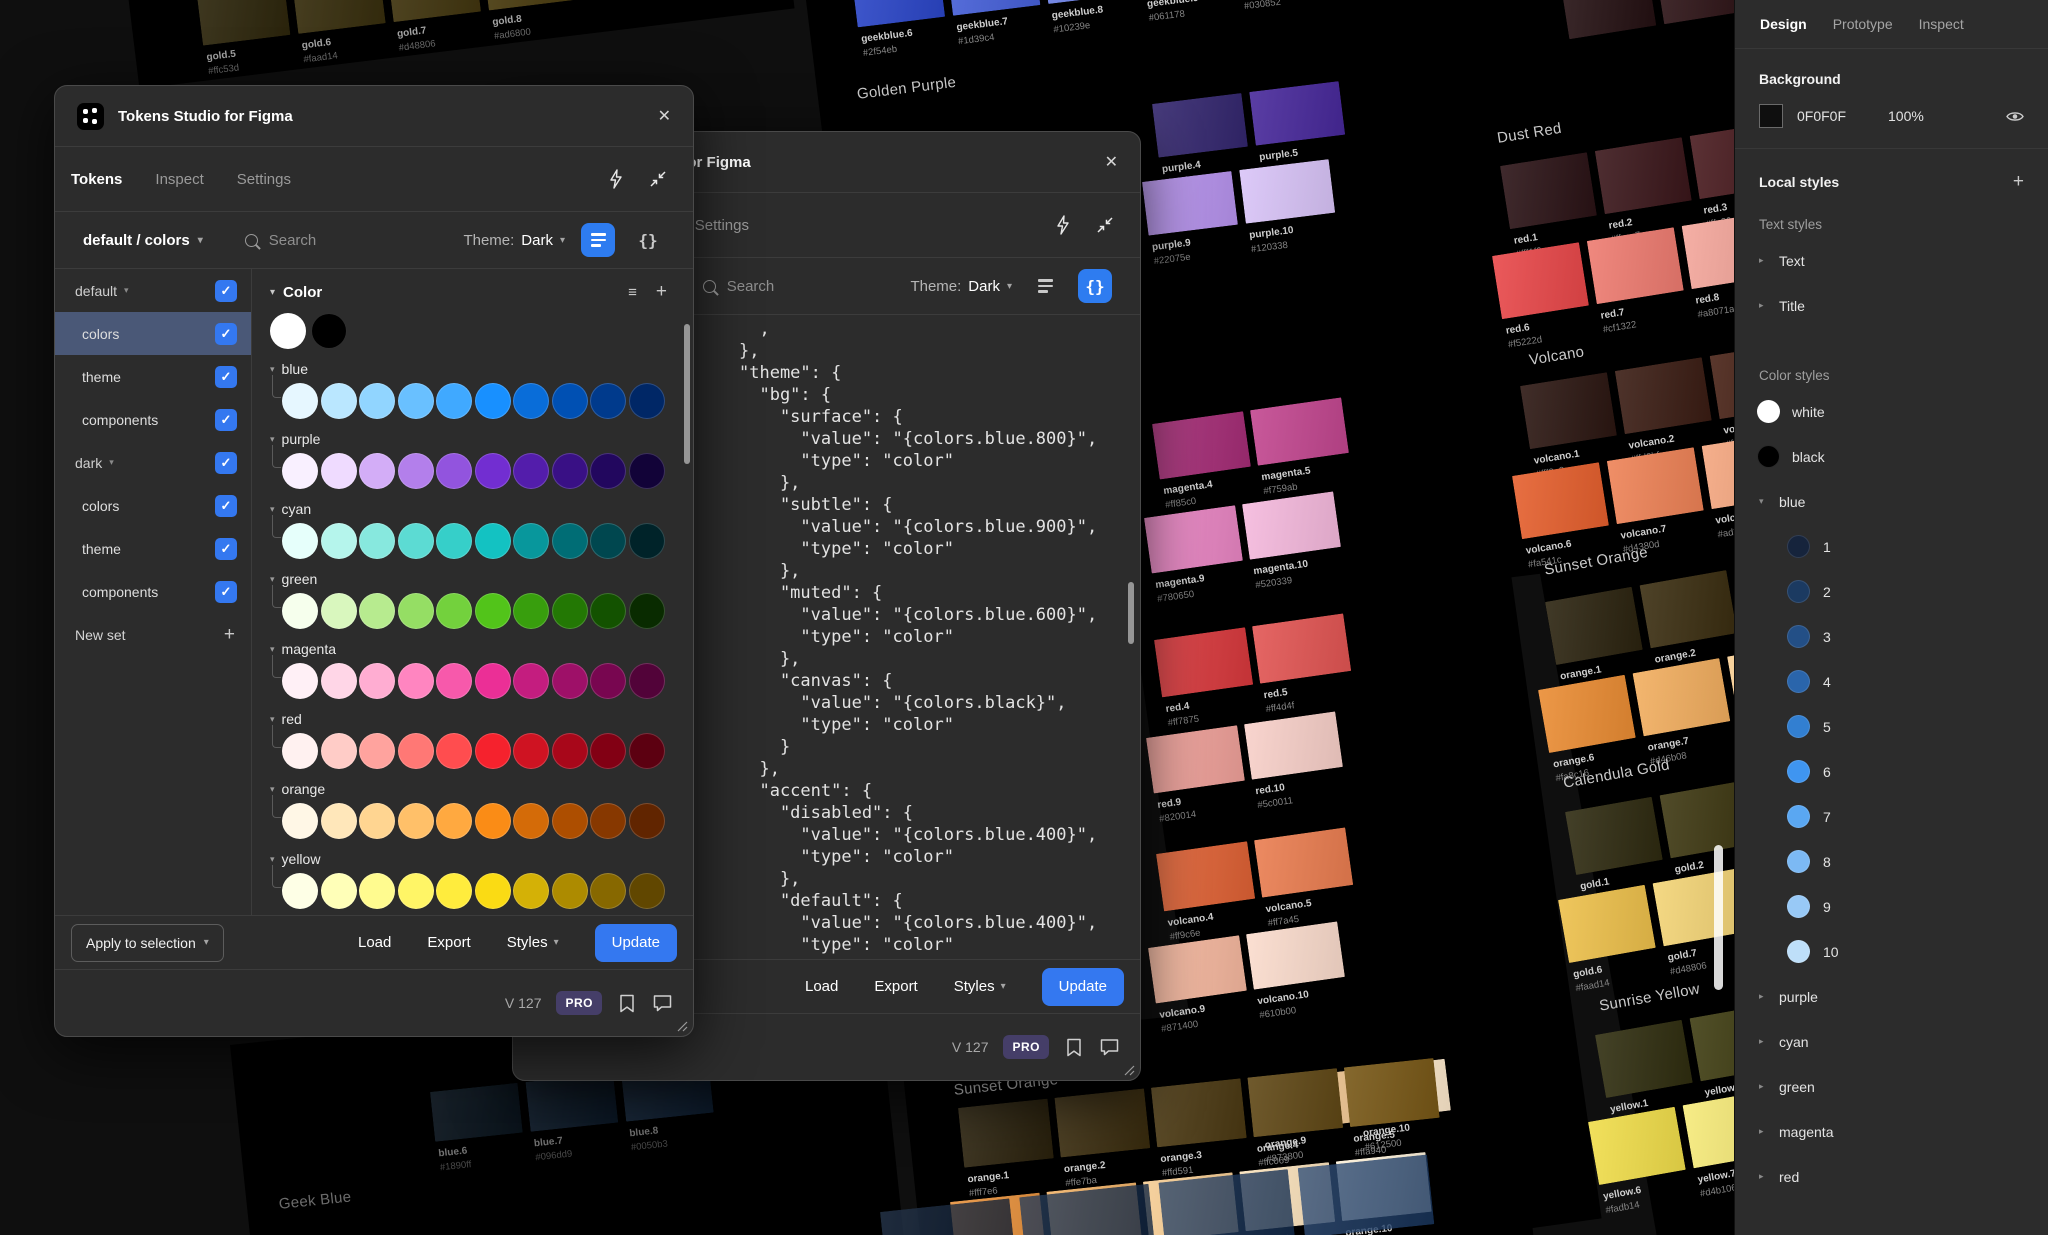 The image size is (2048, 1235). What do you see at coordinates (948, 1216) in the screenshot?
I see `palette-tile` at bounding box center [948, 1216].